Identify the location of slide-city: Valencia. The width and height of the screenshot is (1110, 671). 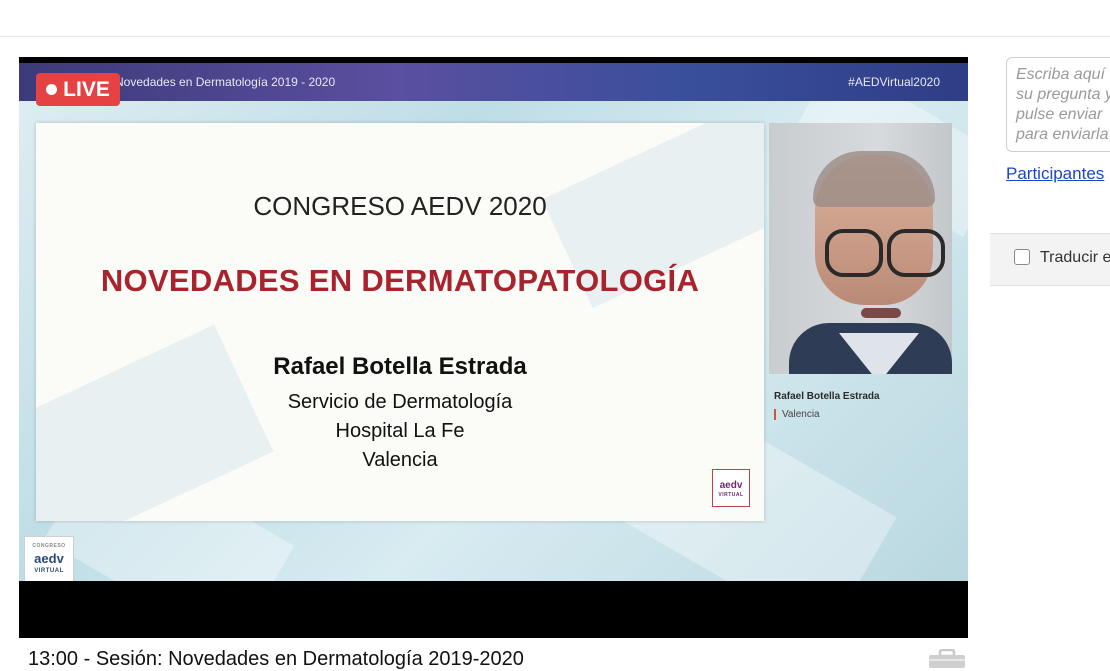
(400, 460).